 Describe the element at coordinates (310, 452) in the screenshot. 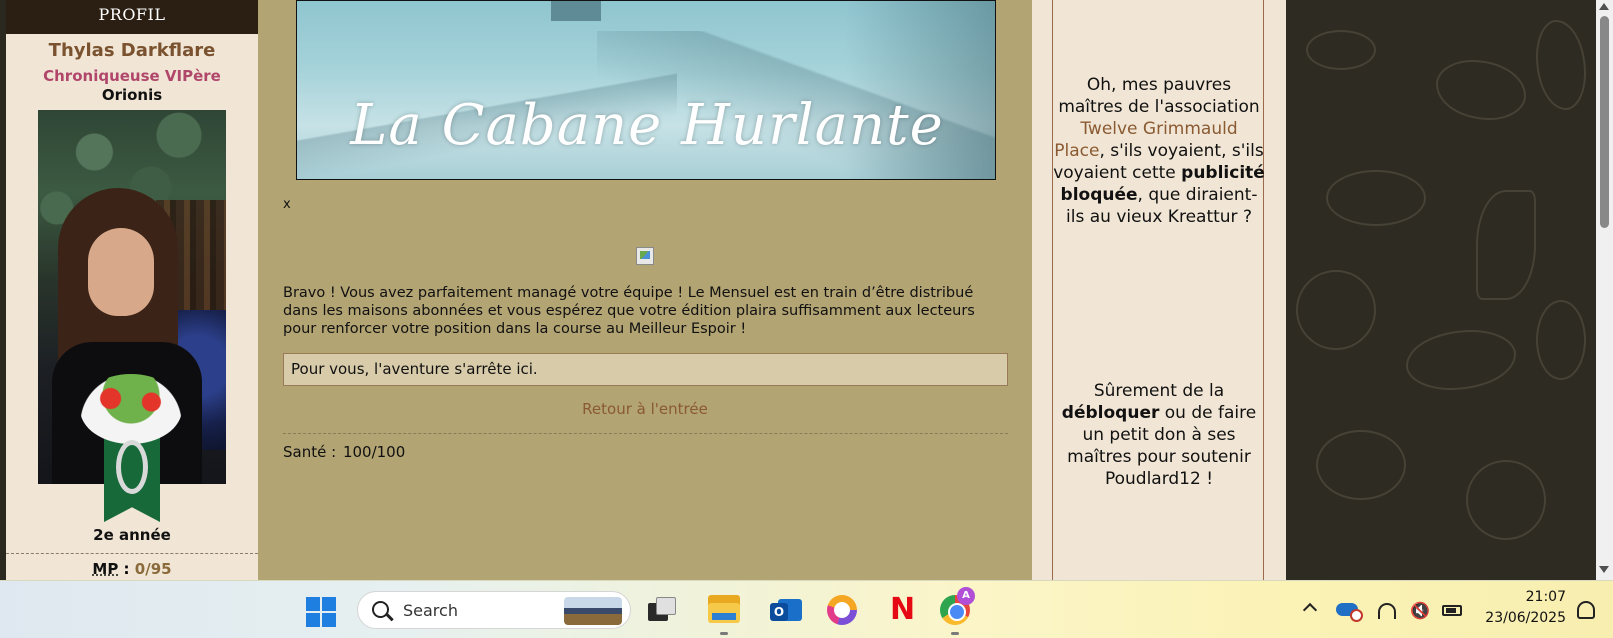

I see `health-label: Santé :` at that location.